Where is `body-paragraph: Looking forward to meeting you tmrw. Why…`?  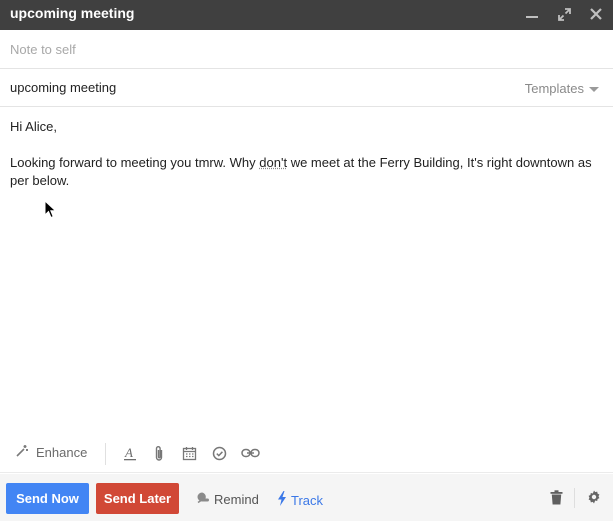 body-paragraph: Looking forward to meeting you tmrw. Why… is located at coordinates (306, 172).